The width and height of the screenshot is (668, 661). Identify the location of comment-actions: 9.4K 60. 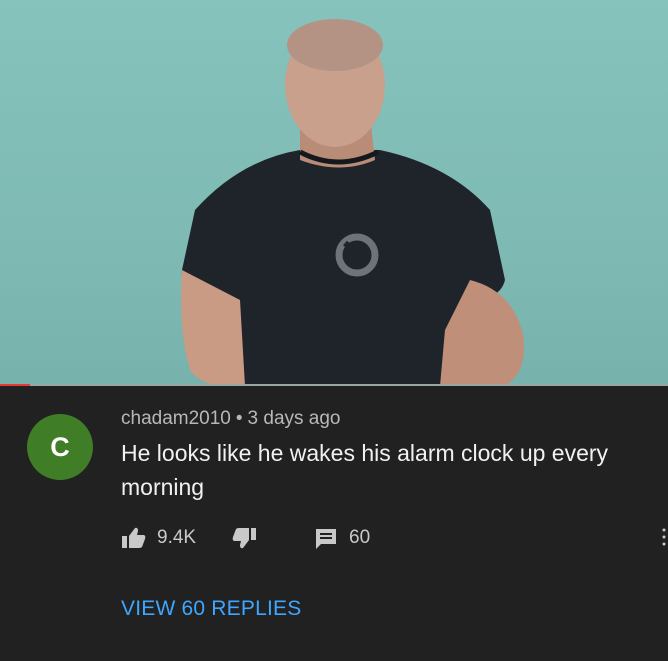
(381, 540).